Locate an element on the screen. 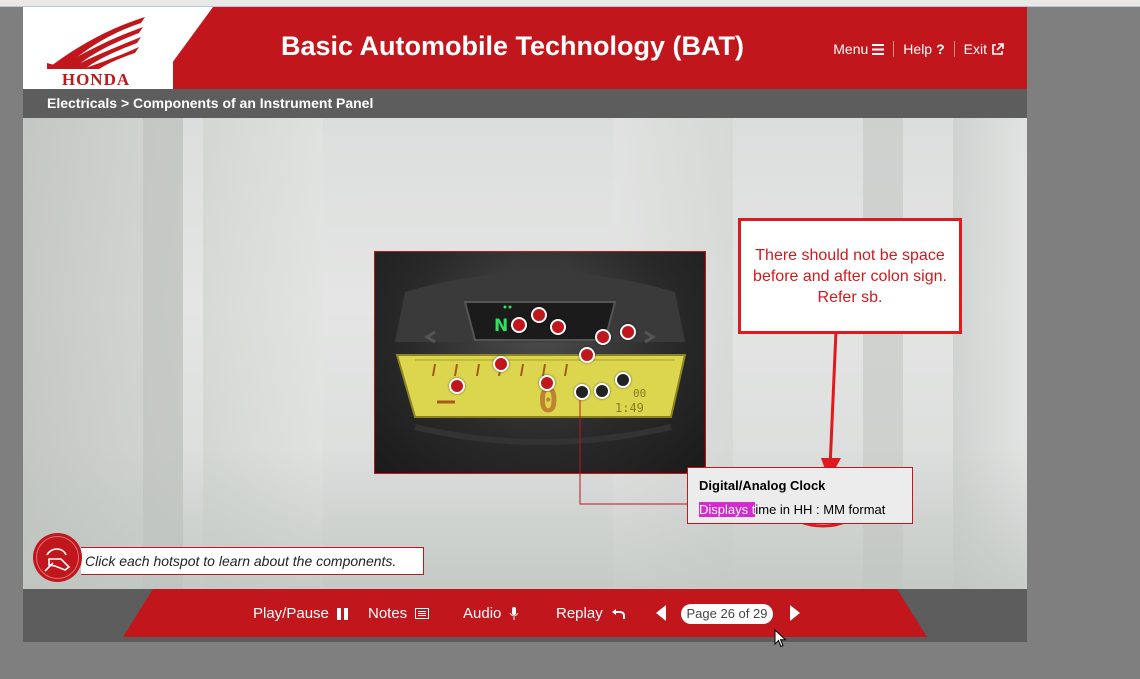 This screenshot has height=679, width=1140. tooltip-body-highlight: Displays t is located at coordinates (727, 509).